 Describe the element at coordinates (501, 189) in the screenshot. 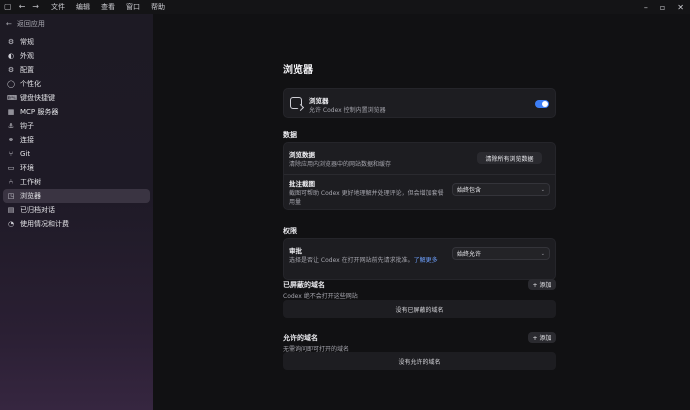

I see `annot-screenshot-select: 始终包含 ⌄` at that location.